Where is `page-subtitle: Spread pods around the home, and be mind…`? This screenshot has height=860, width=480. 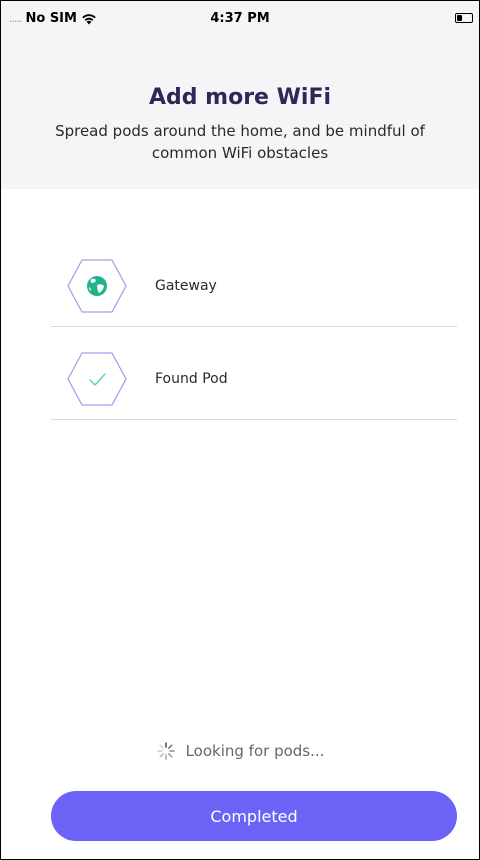
page-subtitle: Spread pods around the home, and be mind… is located at coordinates (240, 142).